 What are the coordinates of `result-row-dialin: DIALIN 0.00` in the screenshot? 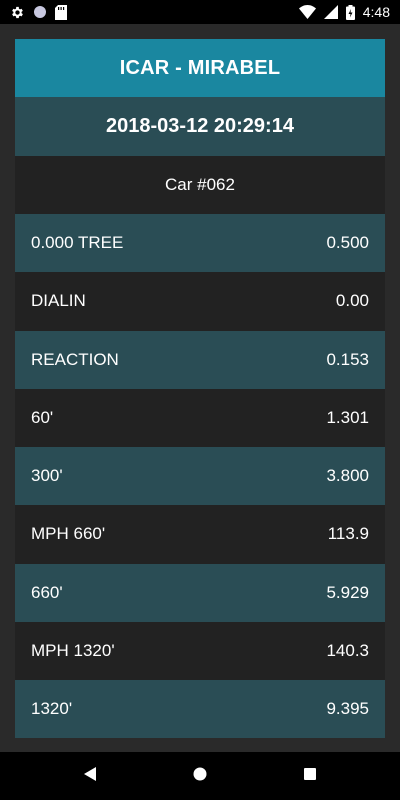 It's located at (200, 301).